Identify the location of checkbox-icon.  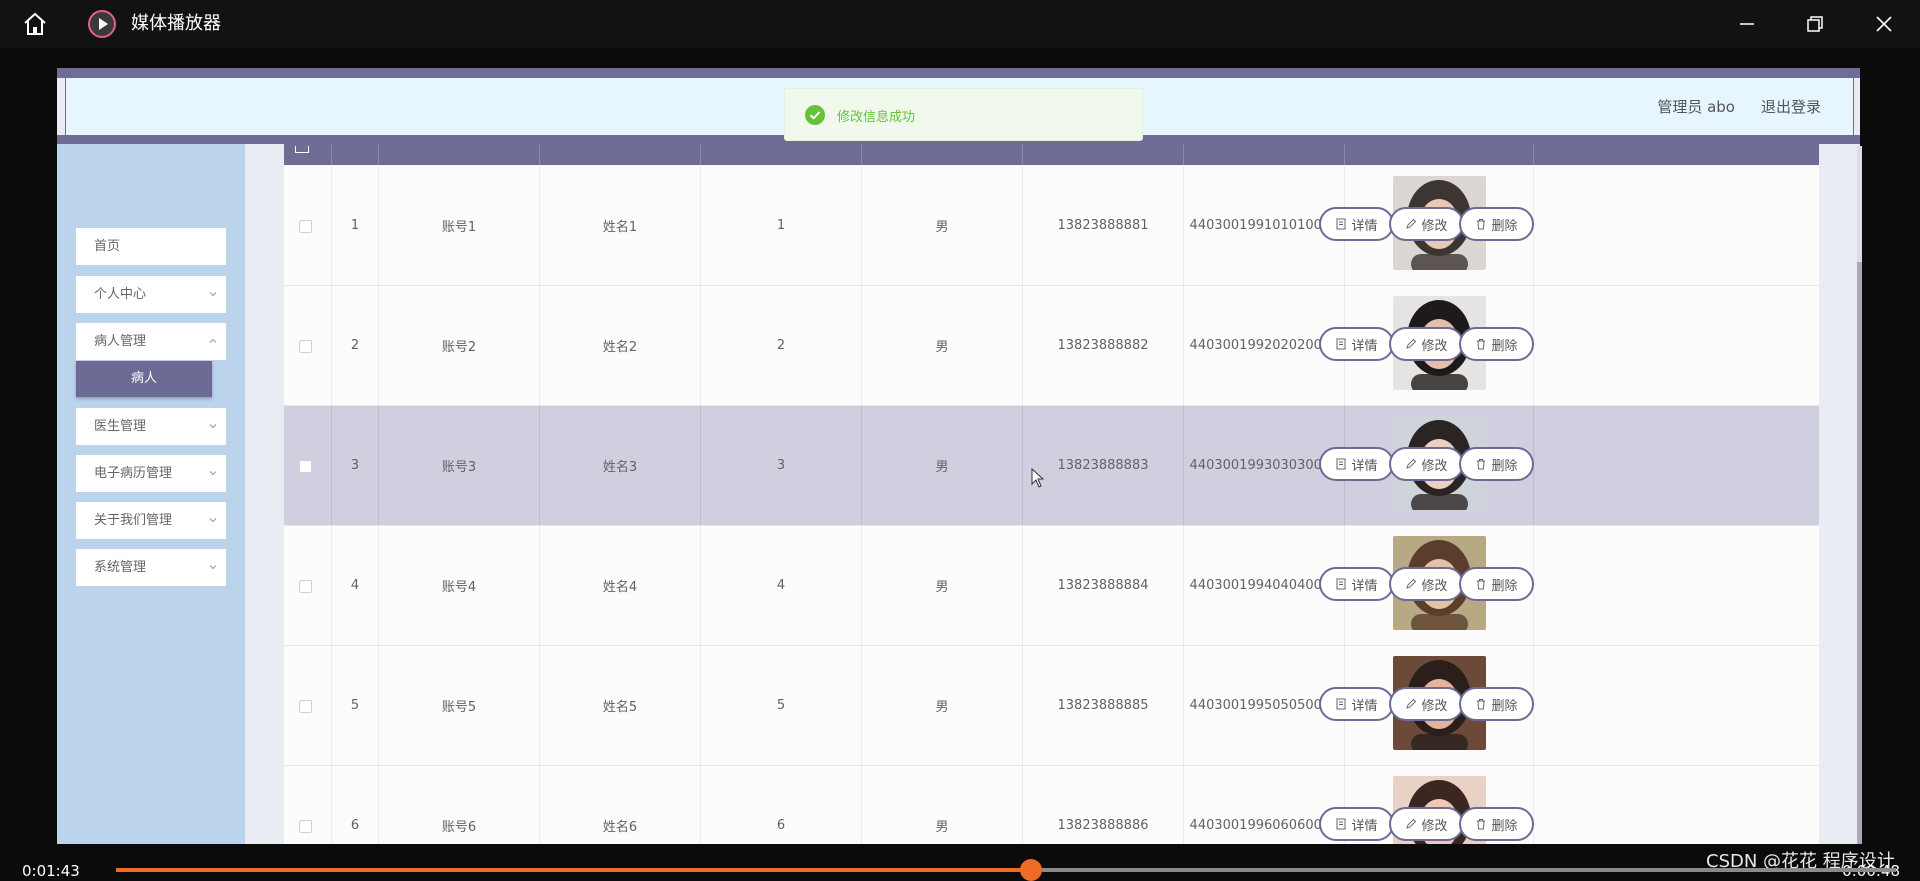
(302, 149).